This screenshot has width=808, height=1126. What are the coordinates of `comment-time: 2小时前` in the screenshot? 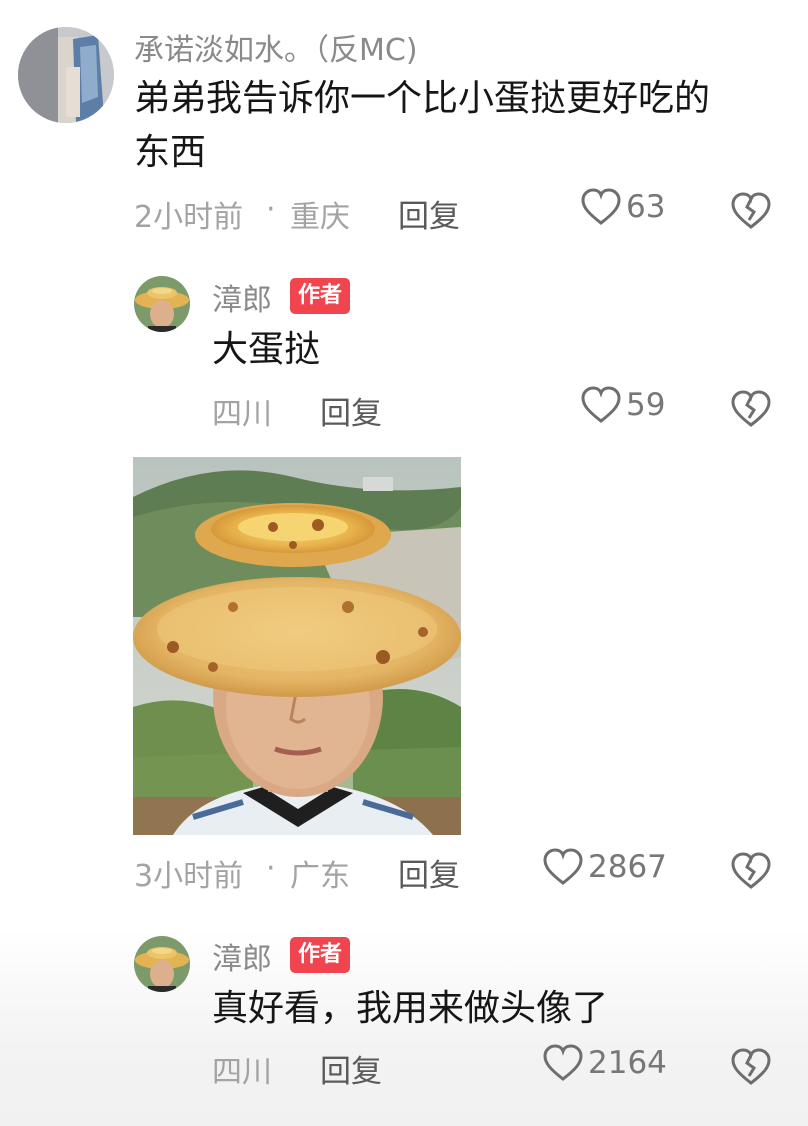 It's located at (189, 217).